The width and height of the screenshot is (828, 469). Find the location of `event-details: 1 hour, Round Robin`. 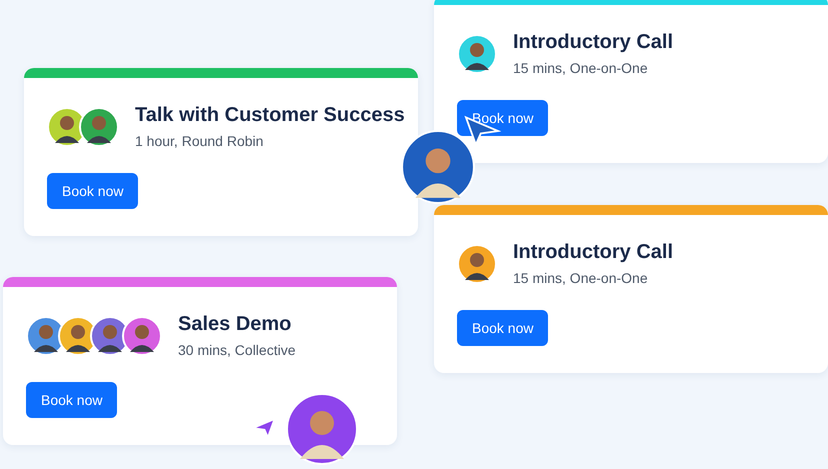

event-details: 1 hour, Round Robin is located at coordinates (199, 141).